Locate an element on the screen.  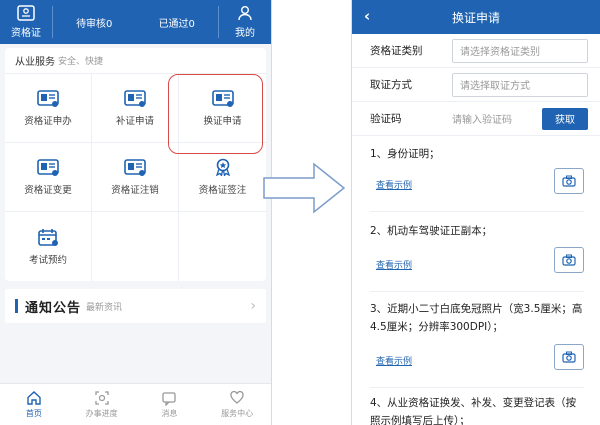
user-icon is located at coordinates (245, 13).